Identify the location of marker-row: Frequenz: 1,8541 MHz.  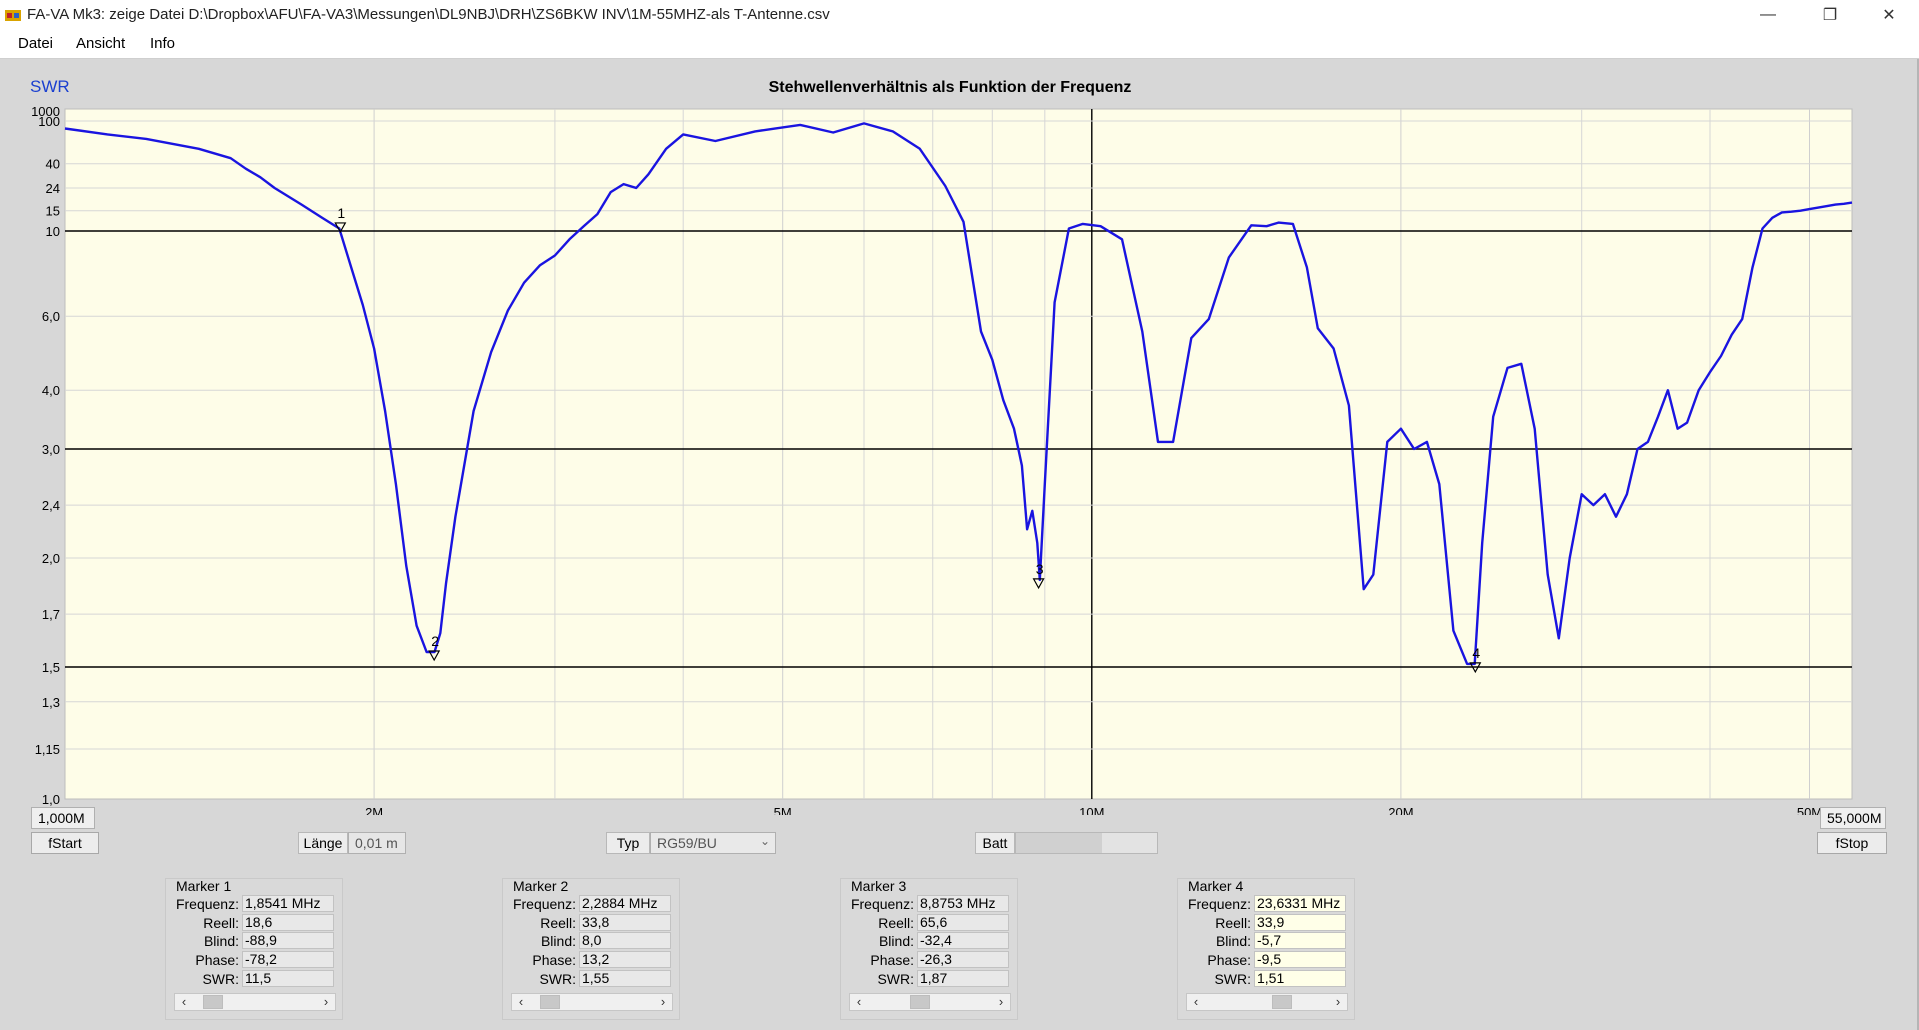
(254, 904).